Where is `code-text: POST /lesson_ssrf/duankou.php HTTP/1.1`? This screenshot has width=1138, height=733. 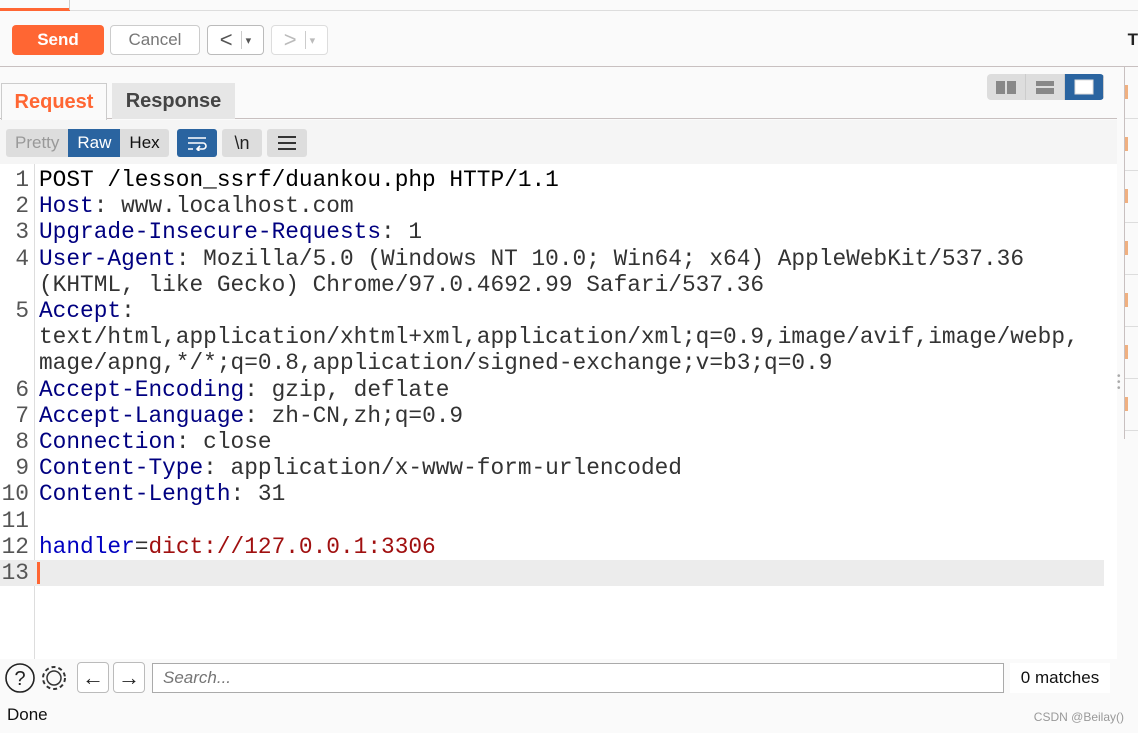
code-text: POST /lesson_ssrf/duankou.php HTTP/1.1 is located at coordinates (299, 180).